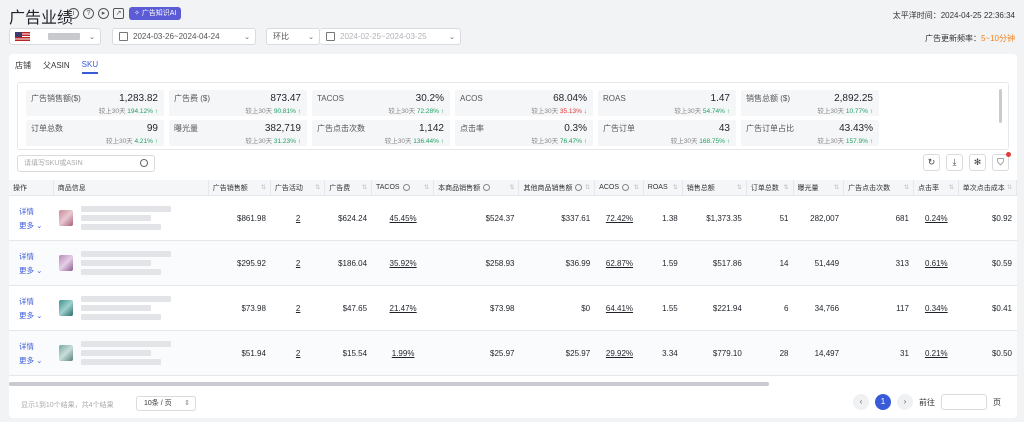 The height and width of the screenshot is (422, 1024). I want to click on goto-page-input, so click(964, 402).